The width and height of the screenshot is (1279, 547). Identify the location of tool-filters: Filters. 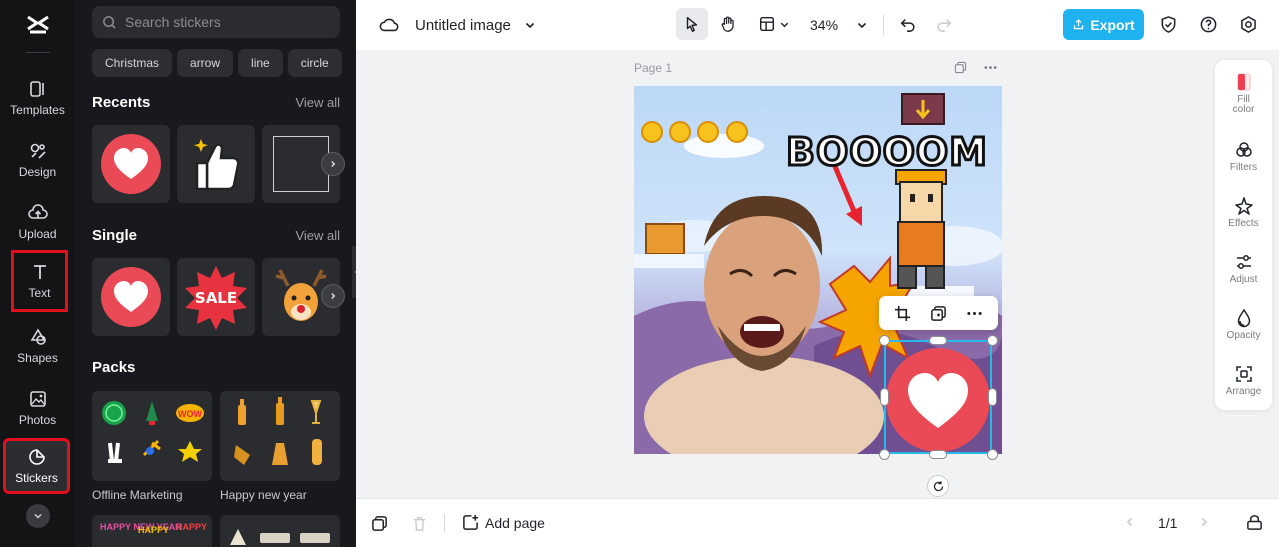
(1243, 156).